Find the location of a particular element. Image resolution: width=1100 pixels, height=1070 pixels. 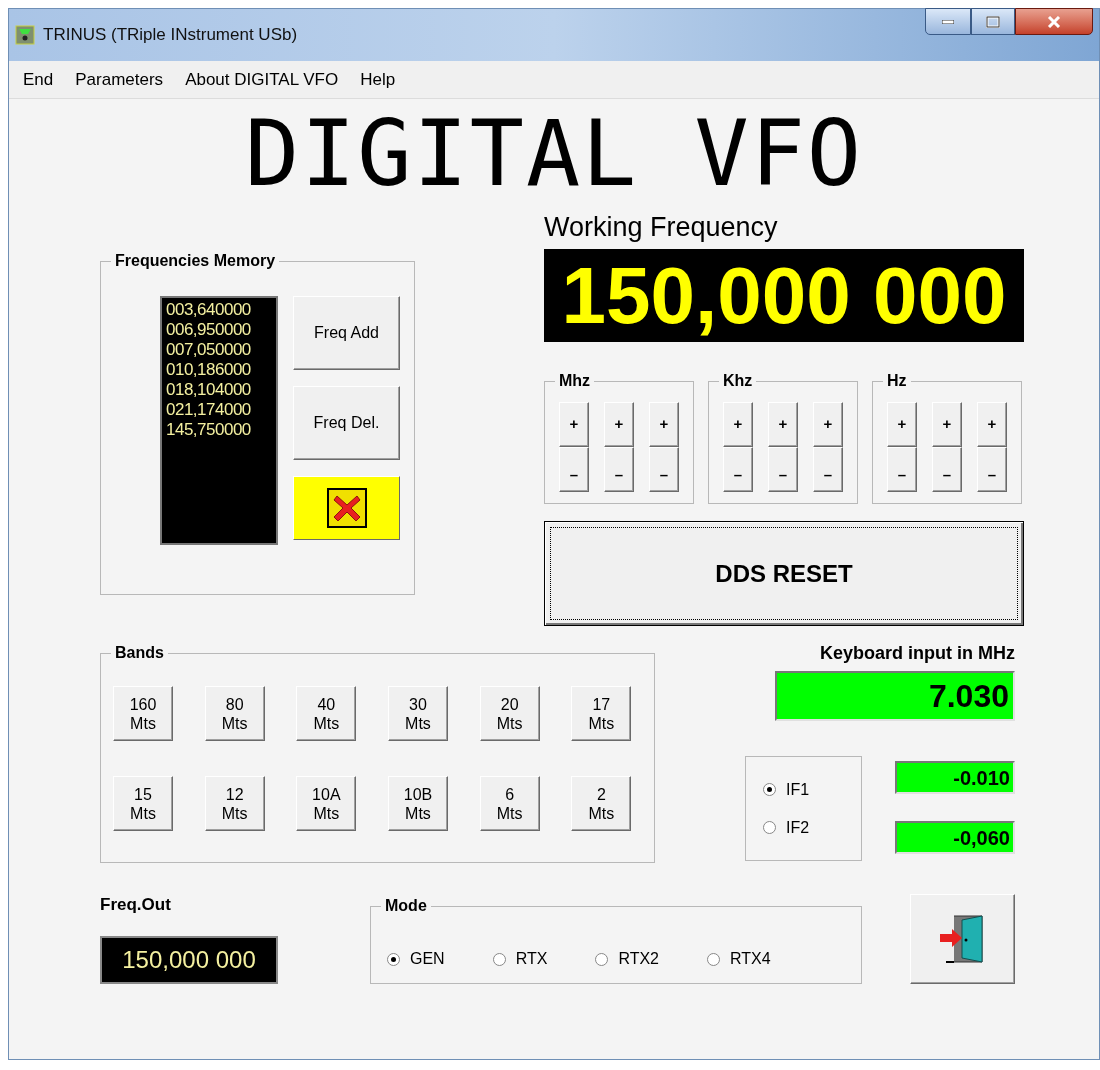

keyboard-input-label: Keyboard input in MHz is located at coordinates (917, 653).